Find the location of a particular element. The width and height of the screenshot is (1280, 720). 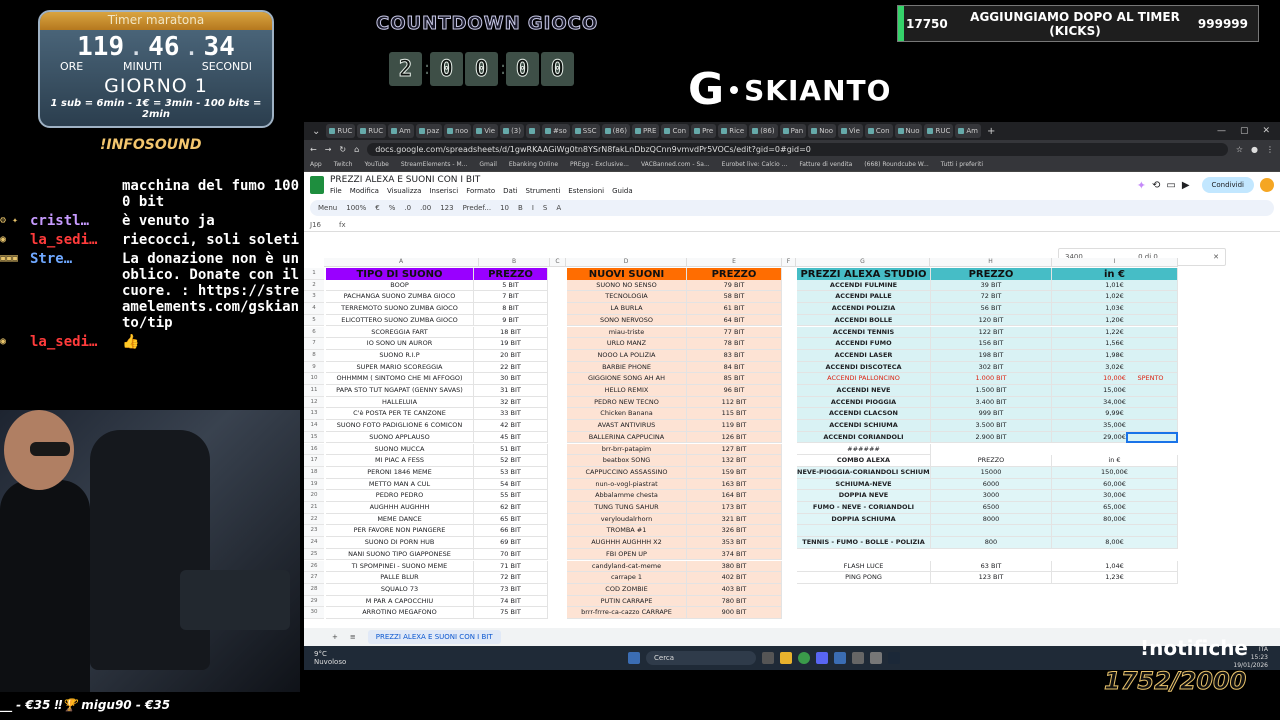

browser-tab: PRE is located at coordinates (645, 131).